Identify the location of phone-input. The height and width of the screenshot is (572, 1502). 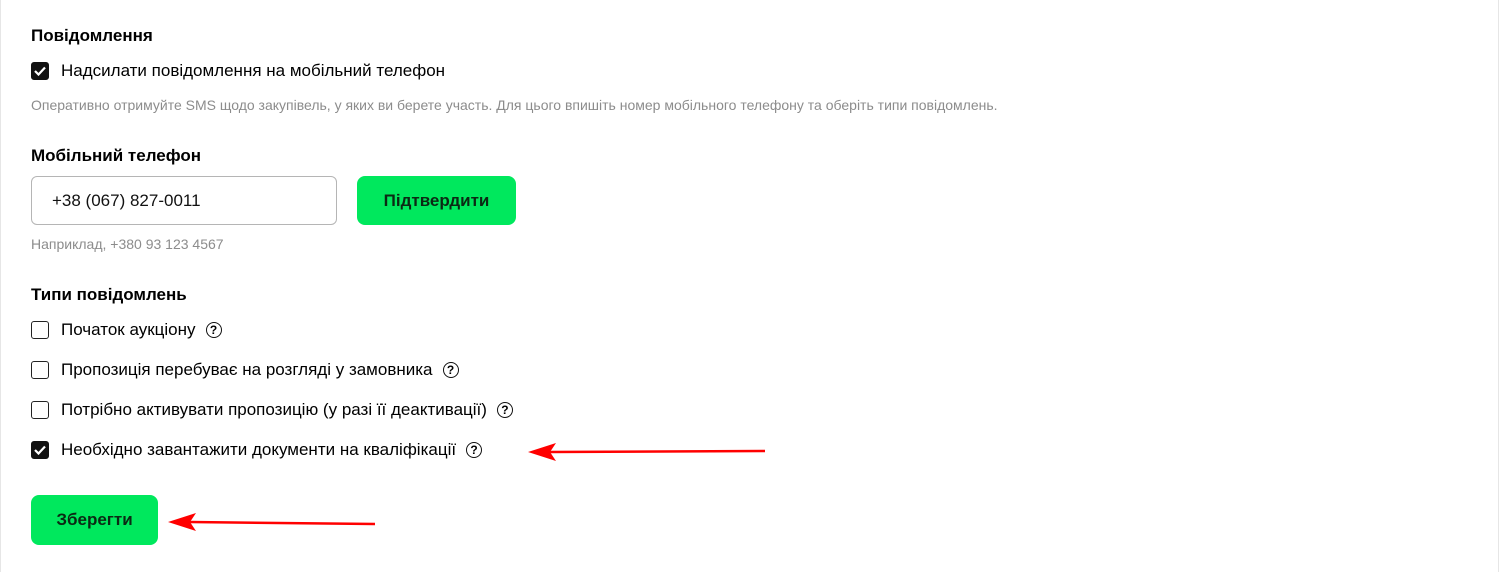
(184, 200).